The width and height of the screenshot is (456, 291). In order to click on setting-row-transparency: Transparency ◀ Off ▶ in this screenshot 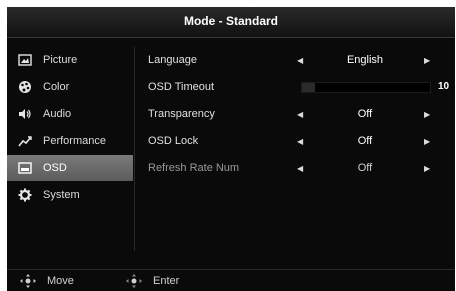, I will do `click(299, 114)`.